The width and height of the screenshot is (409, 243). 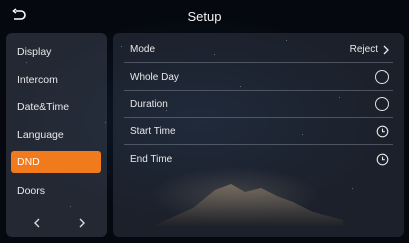 I want to click on sidebar-item-date-time: Date&Time, so click(x=56, y=107).